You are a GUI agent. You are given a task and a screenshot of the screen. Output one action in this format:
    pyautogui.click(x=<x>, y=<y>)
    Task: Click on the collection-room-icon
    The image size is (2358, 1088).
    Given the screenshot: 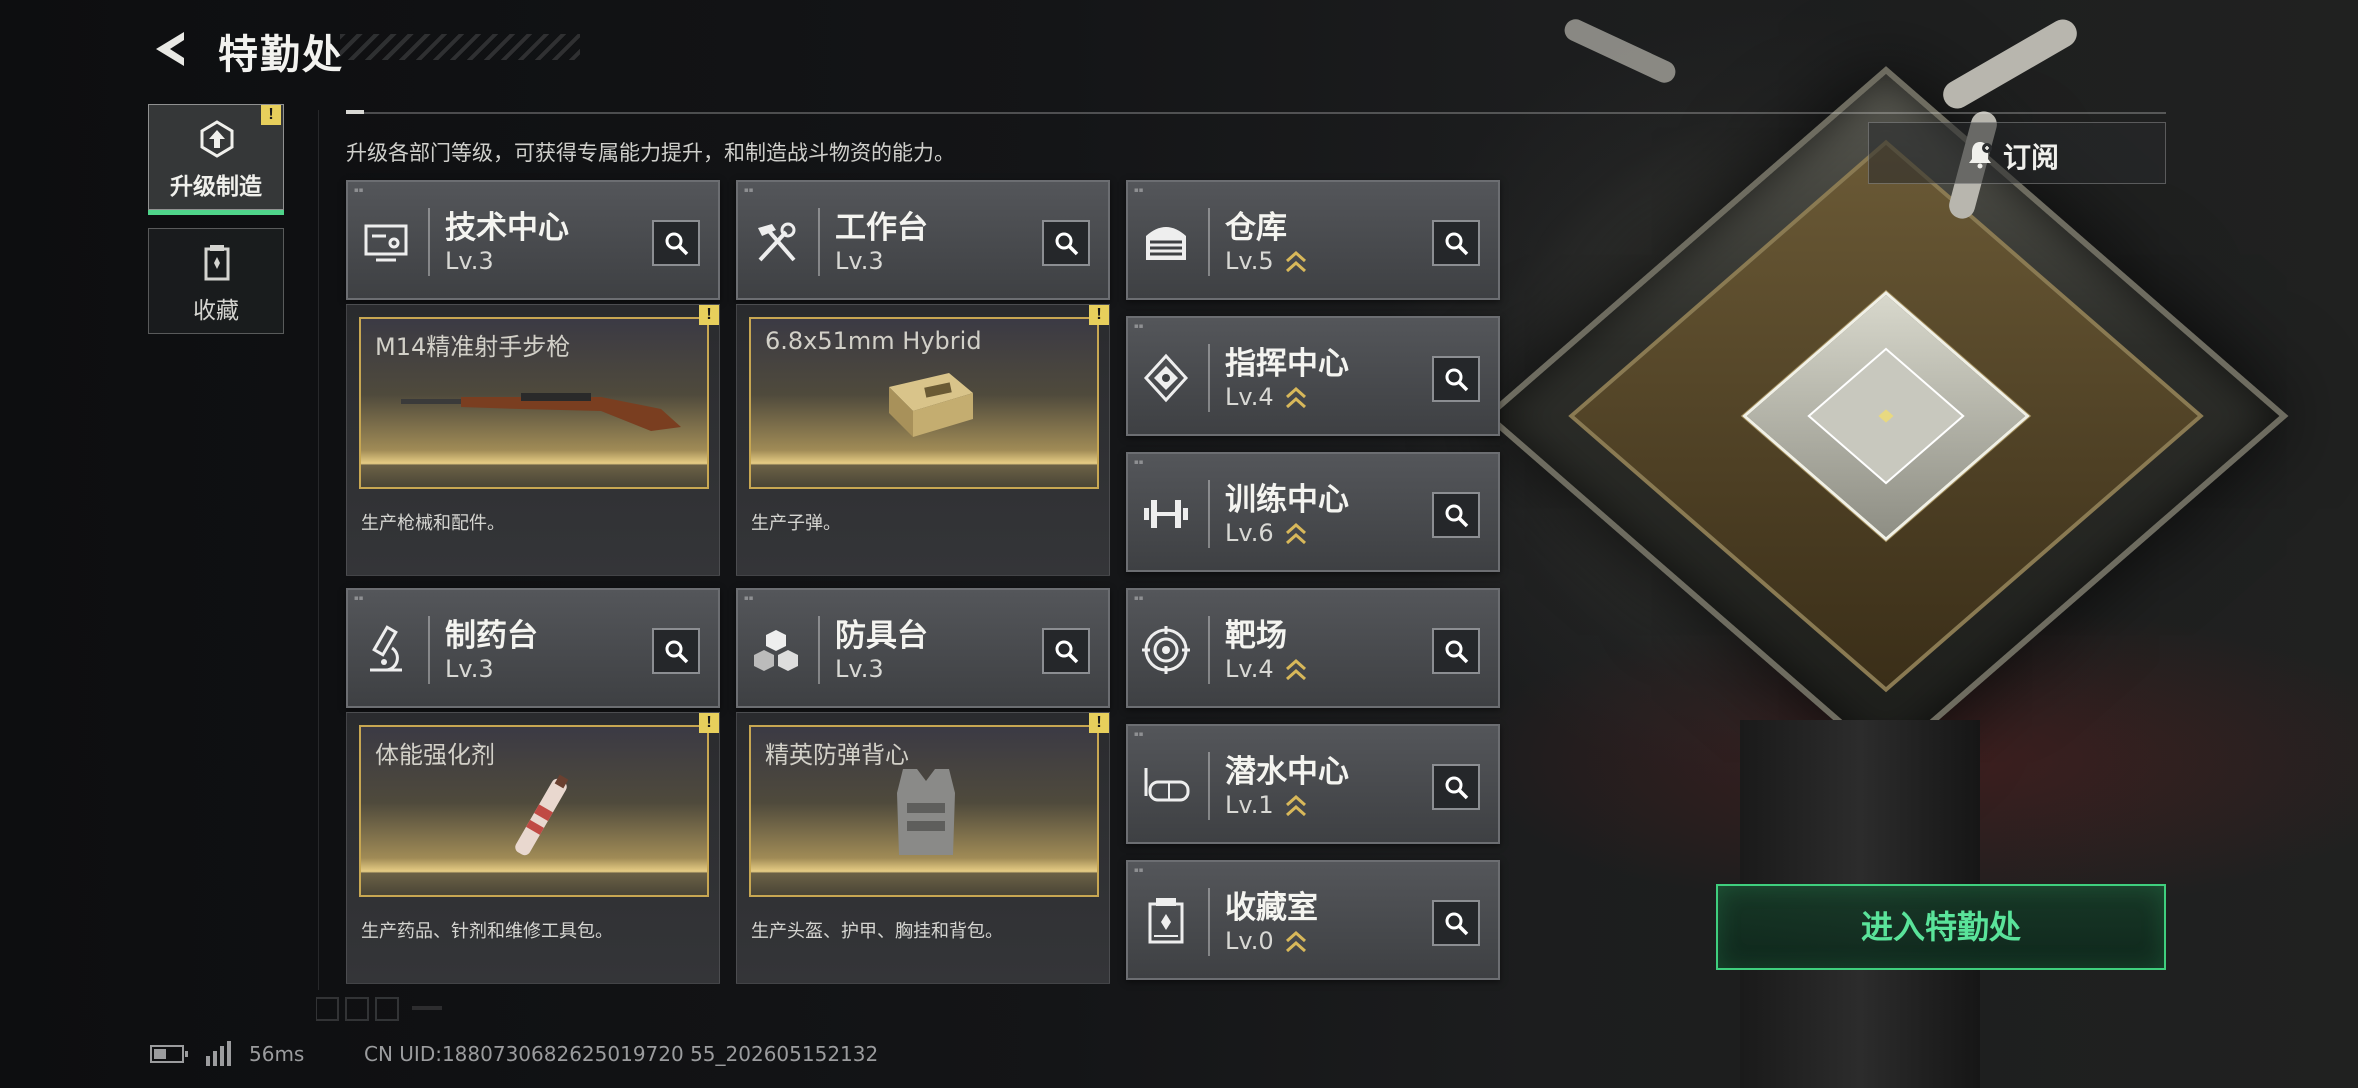 What is the action you would take?
    pyautogui.click(x=1166, y=921)
    